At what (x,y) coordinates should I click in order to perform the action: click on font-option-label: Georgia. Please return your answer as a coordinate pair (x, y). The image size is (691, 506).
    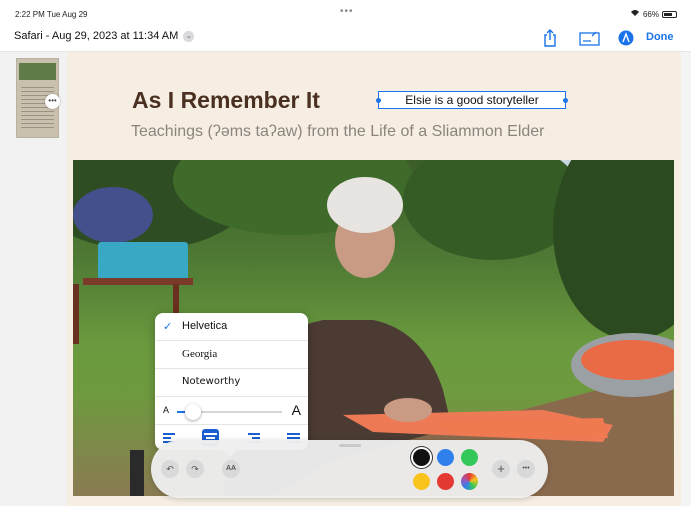
    Looking at the image, I should click on (200, 354).